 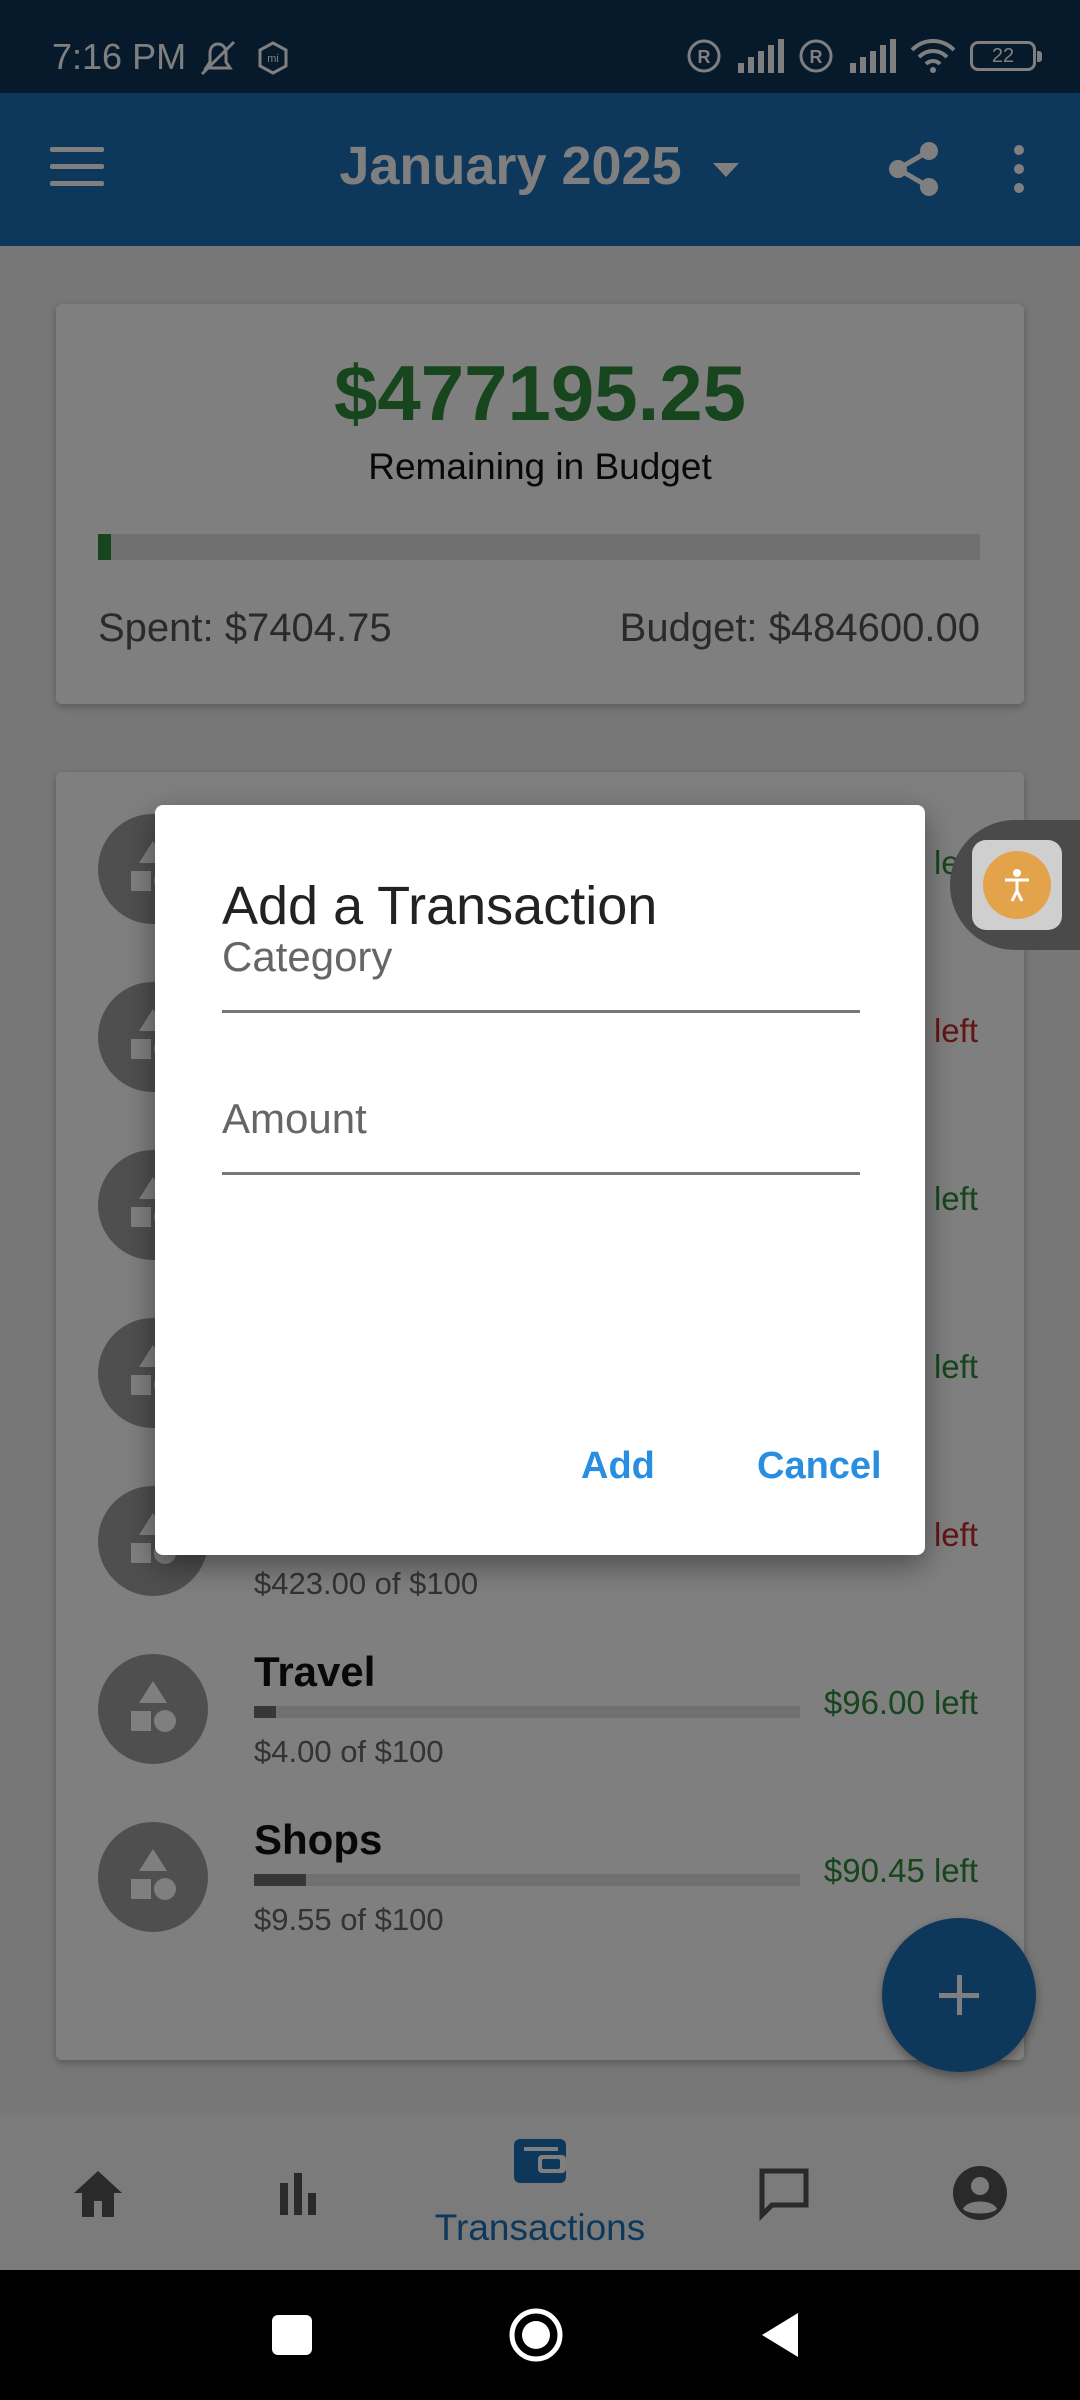 I want to click on amount-field, so click(x=541, y=1120).